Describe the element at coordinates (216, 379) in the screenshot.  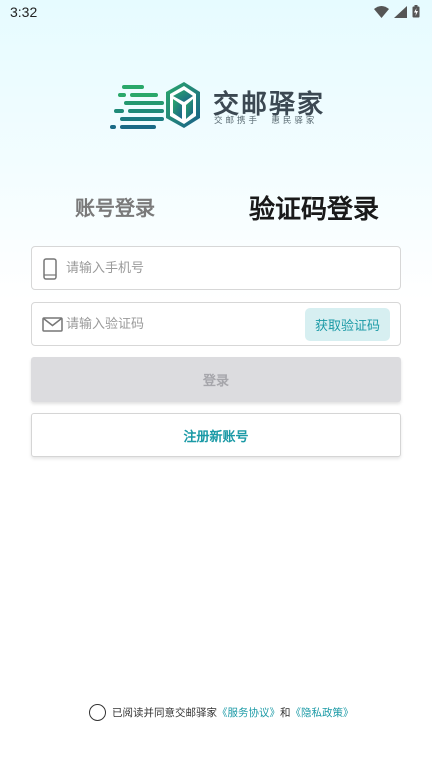
I see `login-button: 登录` at that location.